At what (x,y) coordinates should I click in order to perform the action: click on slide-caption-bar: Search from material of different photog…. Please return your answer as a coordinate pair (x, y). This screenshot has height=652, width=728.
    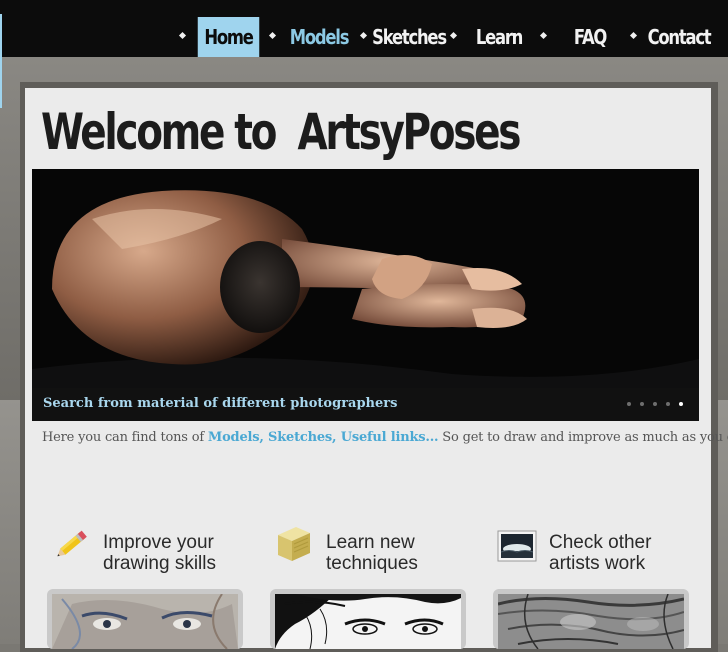
    Looking at the image, I should click on (365, 404).